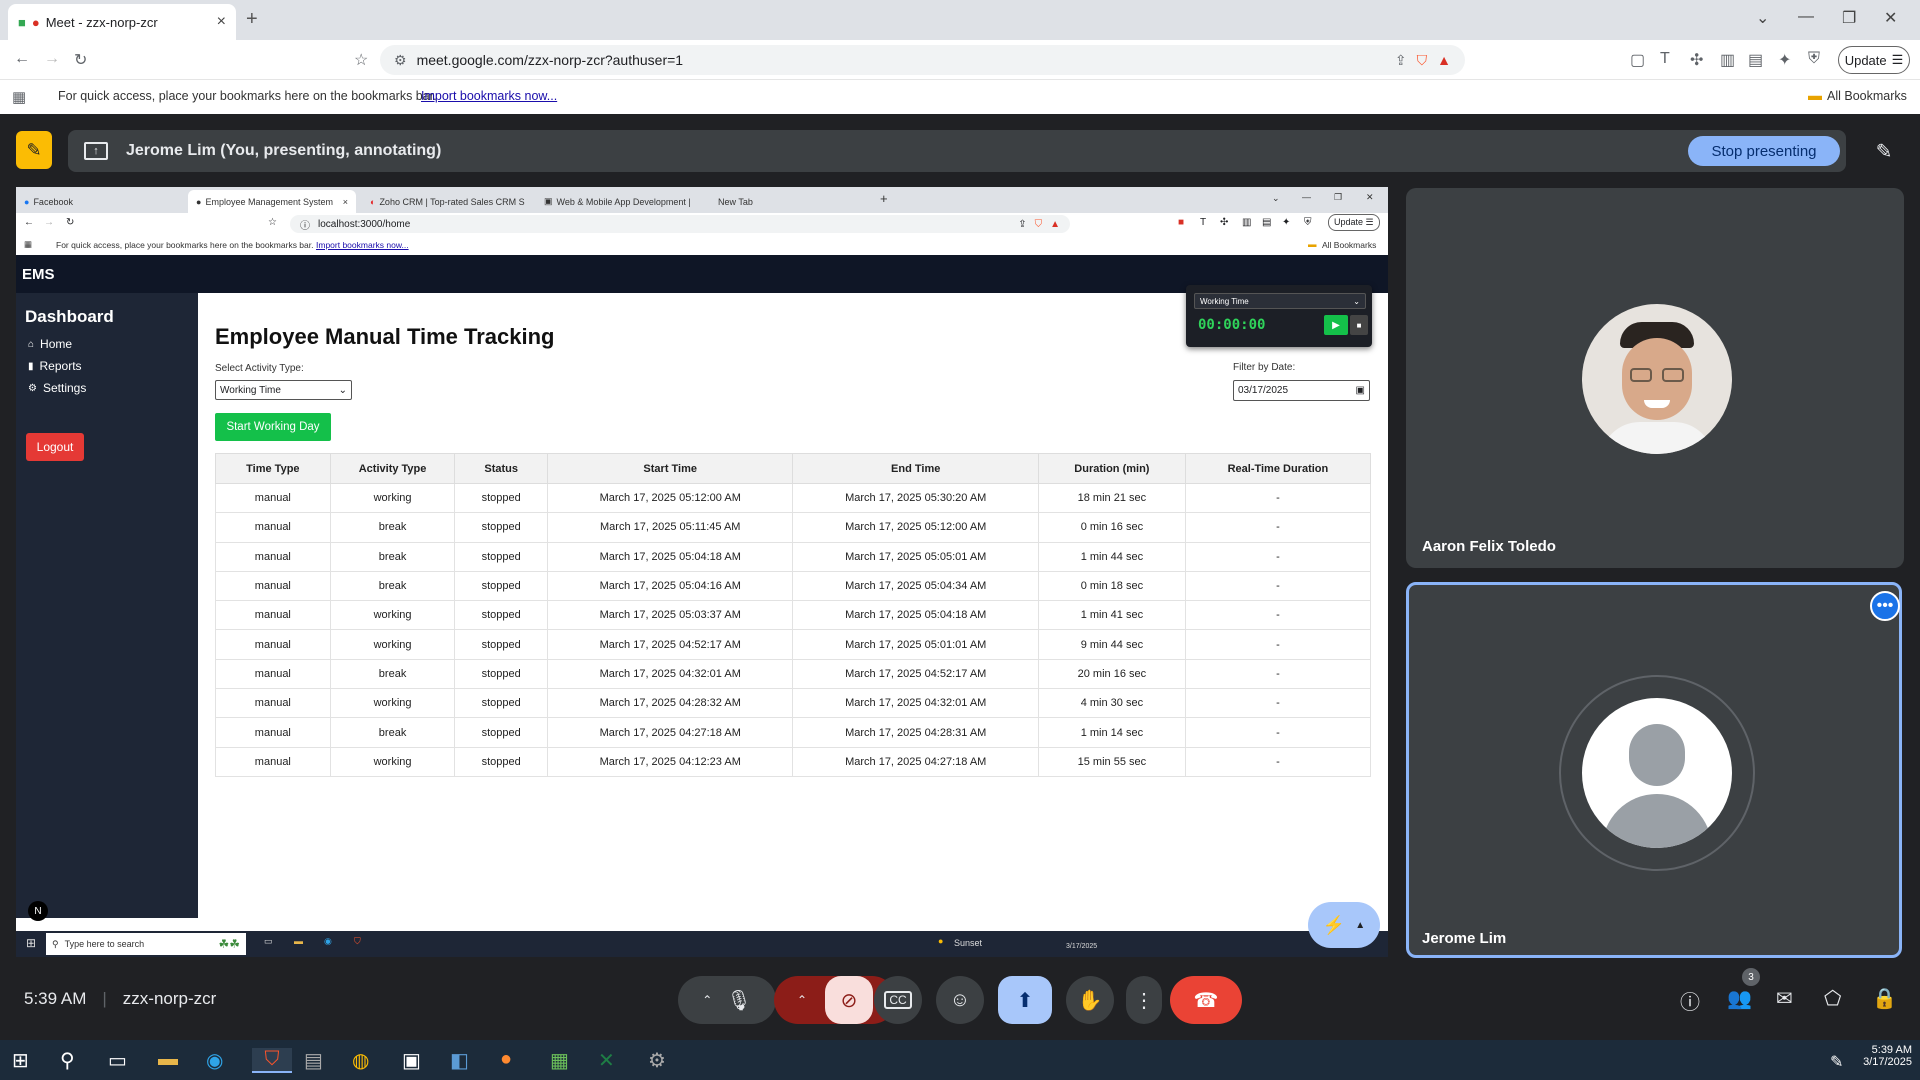 The height and width of the screenshot is (1080, 1920). Describe the element at coordinates (252, 19) in the screenshot. I see `new-tab-button: +` at that location.